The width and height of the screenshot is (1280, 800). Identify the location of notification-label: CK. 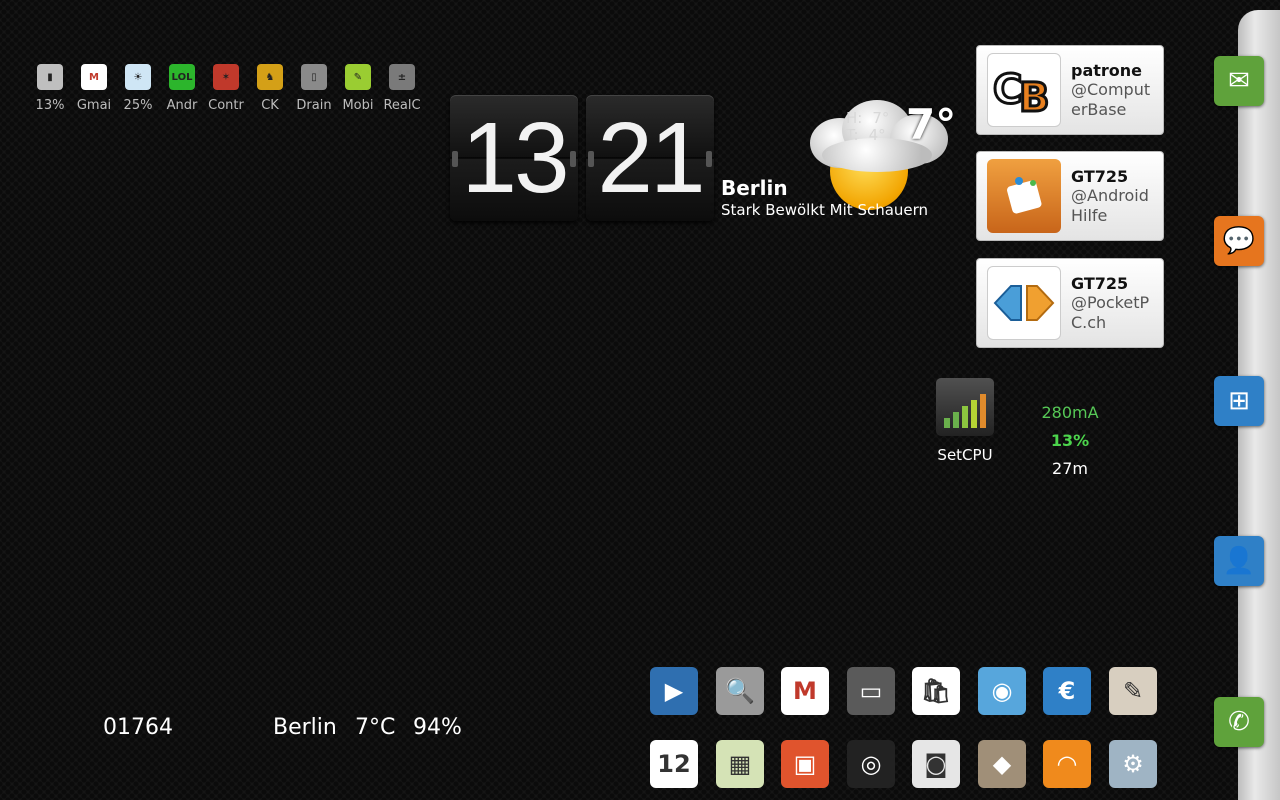
(270, 105).